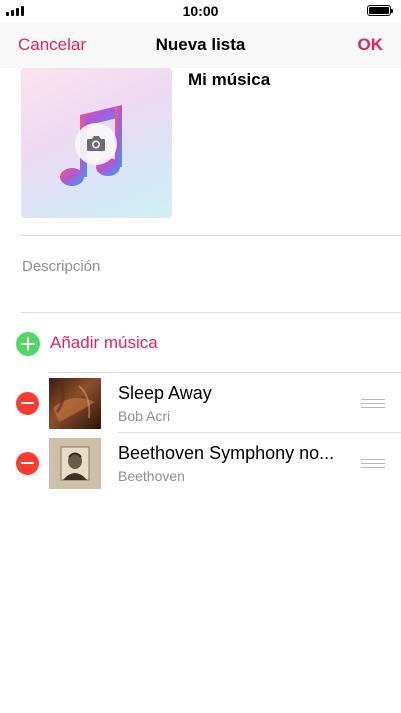 This screenshot has width=401, height=713. What do you see at coordinates (229, 80) in the screenshot?
I see `playlist-name-field: Mi música` at bounding box center [229, 80].